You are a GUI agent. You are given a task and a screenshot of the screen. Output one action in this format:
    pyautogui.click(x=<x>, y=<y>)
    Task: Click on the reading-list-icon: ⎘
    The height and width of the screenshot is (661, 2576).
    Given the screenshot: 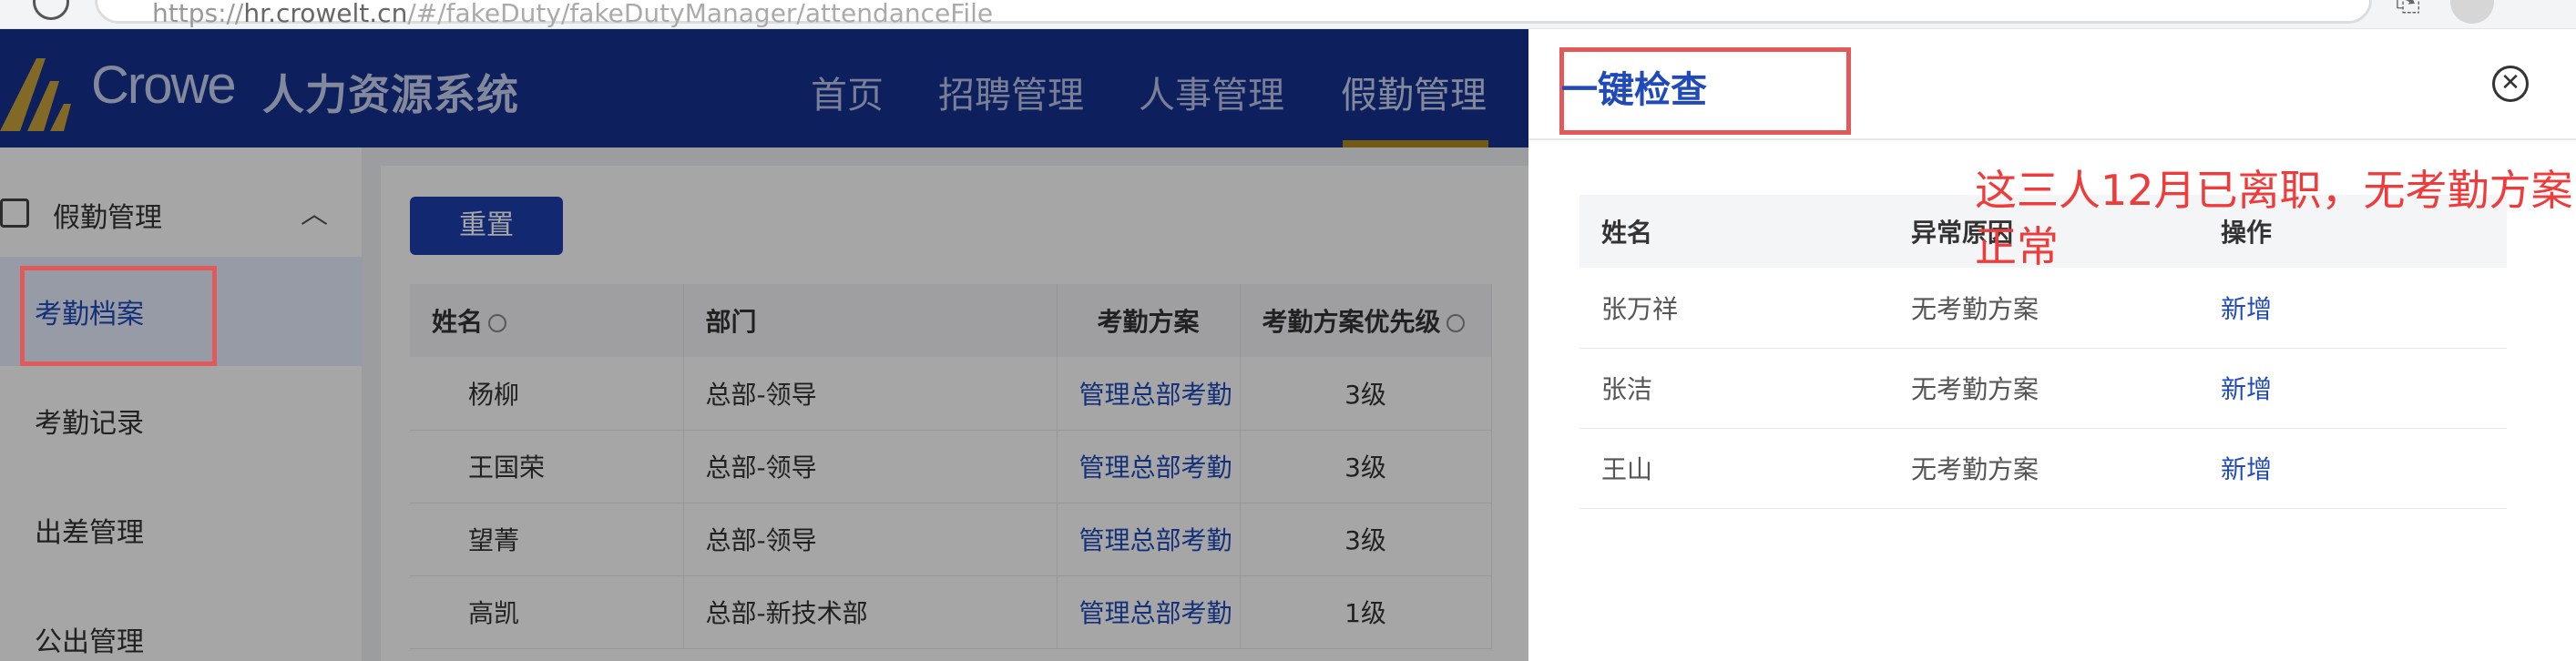 What is the action you would take?
    pyautogui.click(x=2408, y=9)
    